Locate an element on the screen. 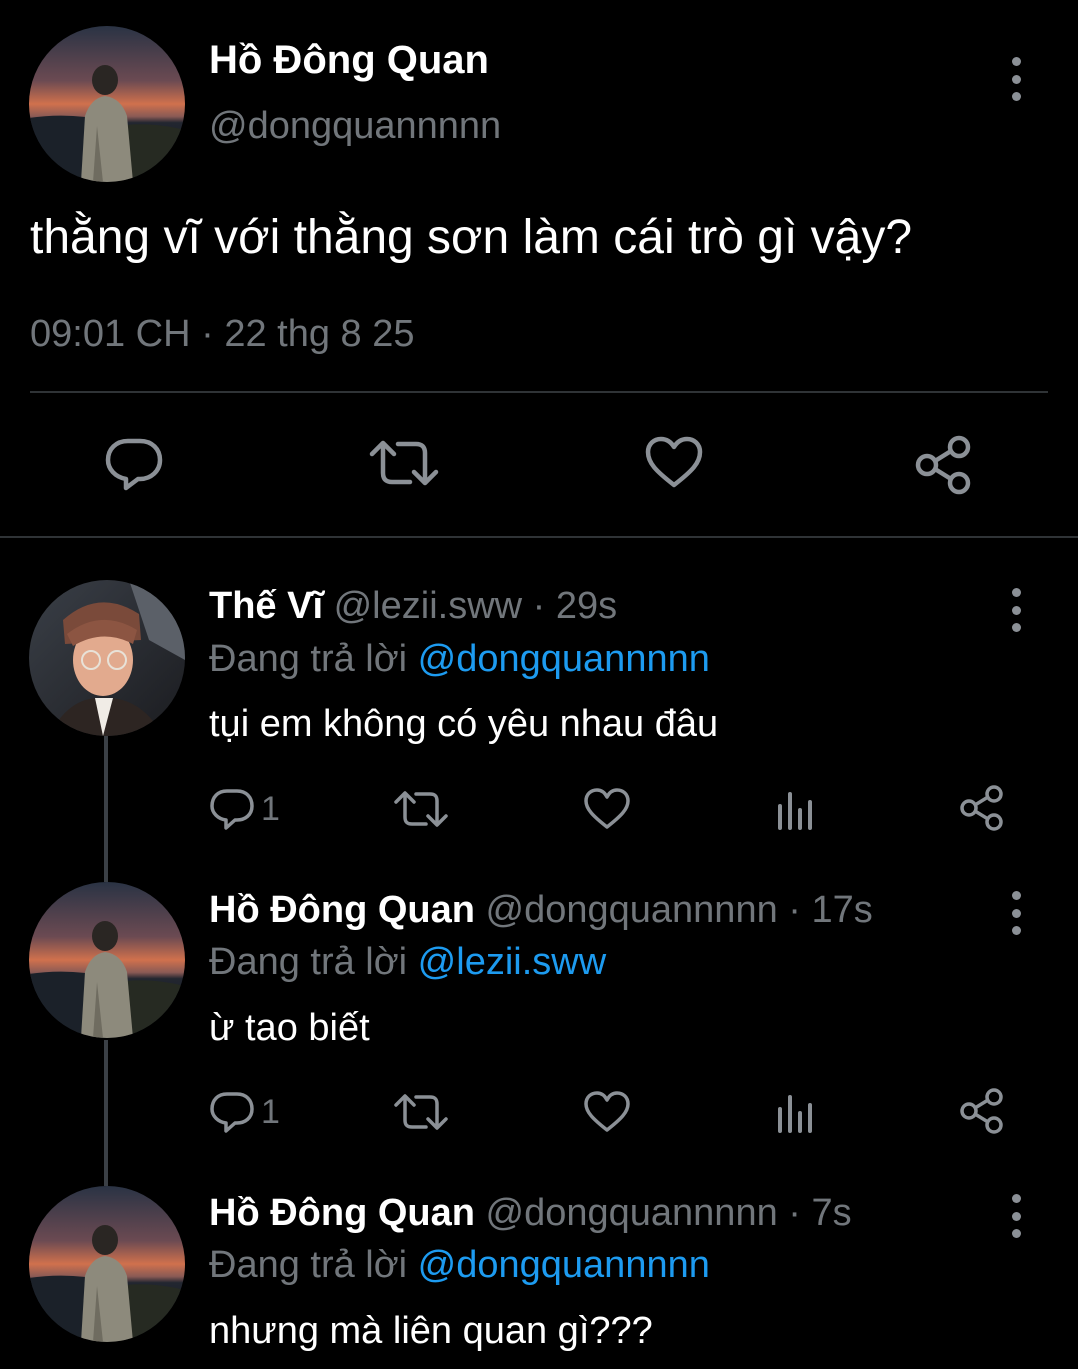 The height and width of the screenshot is (1369, 1078). reply-header: Hồ Đông Quan @dongquannnnn · 7s is located at coordinates (530, 1213).